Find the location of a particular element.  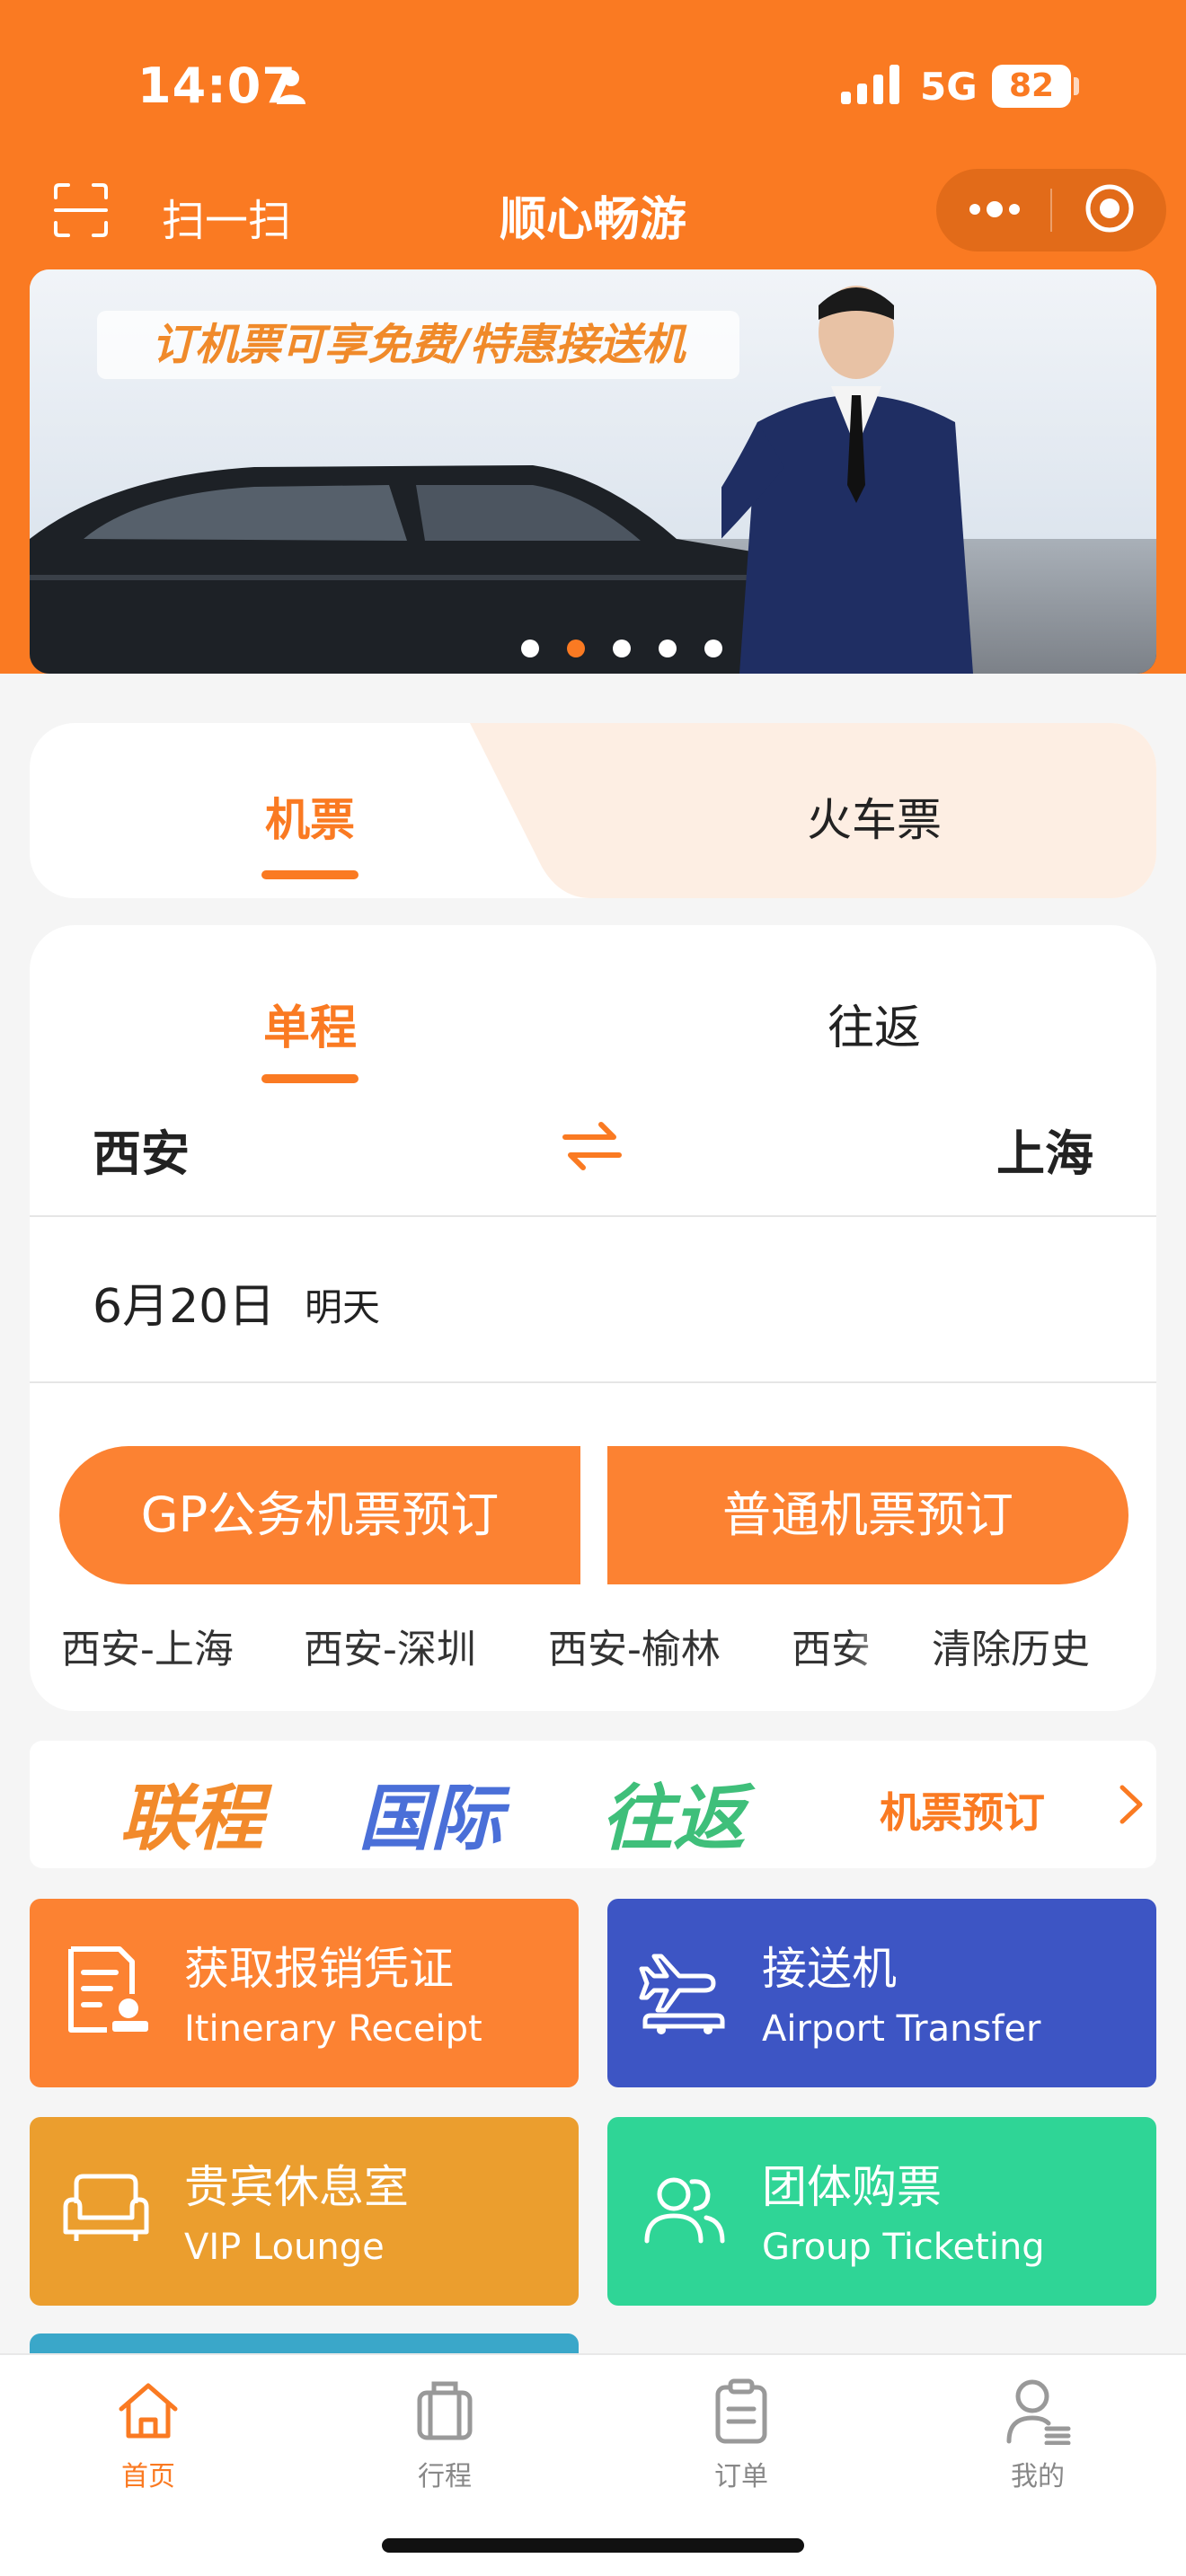

tab-train: 火车票 is located at coordinates (874, 816).